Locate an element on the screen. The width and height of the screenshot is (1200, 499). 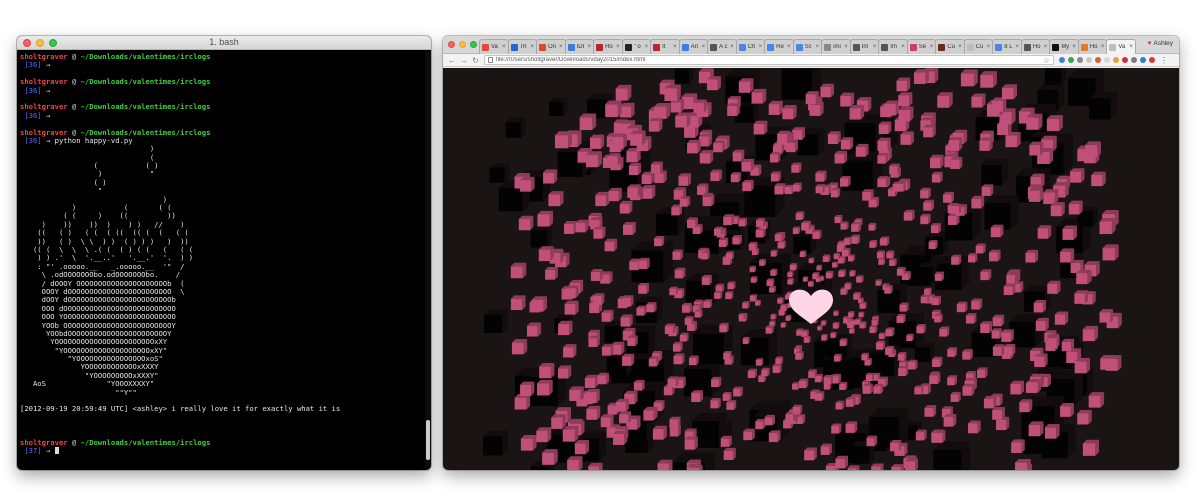
browser-tab: Re × is located at coordinates (779, 46).